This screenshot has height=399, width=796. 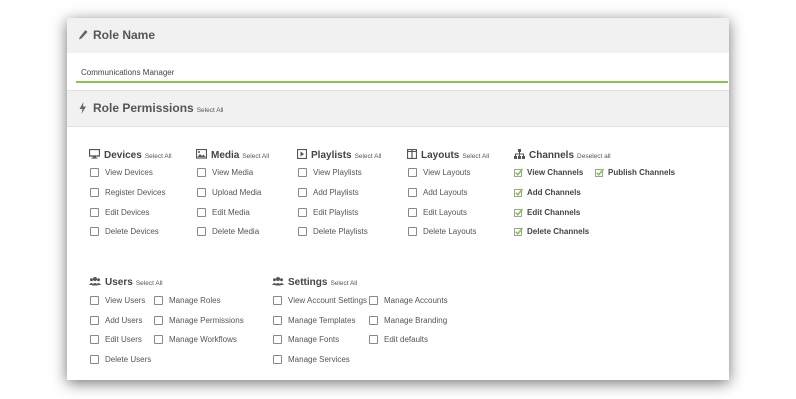 What do you see at coordinates (398, 108) in the screenshot?
I see `role-permissions-header: Role Permissions Select All` at bounding box center [398, 108].